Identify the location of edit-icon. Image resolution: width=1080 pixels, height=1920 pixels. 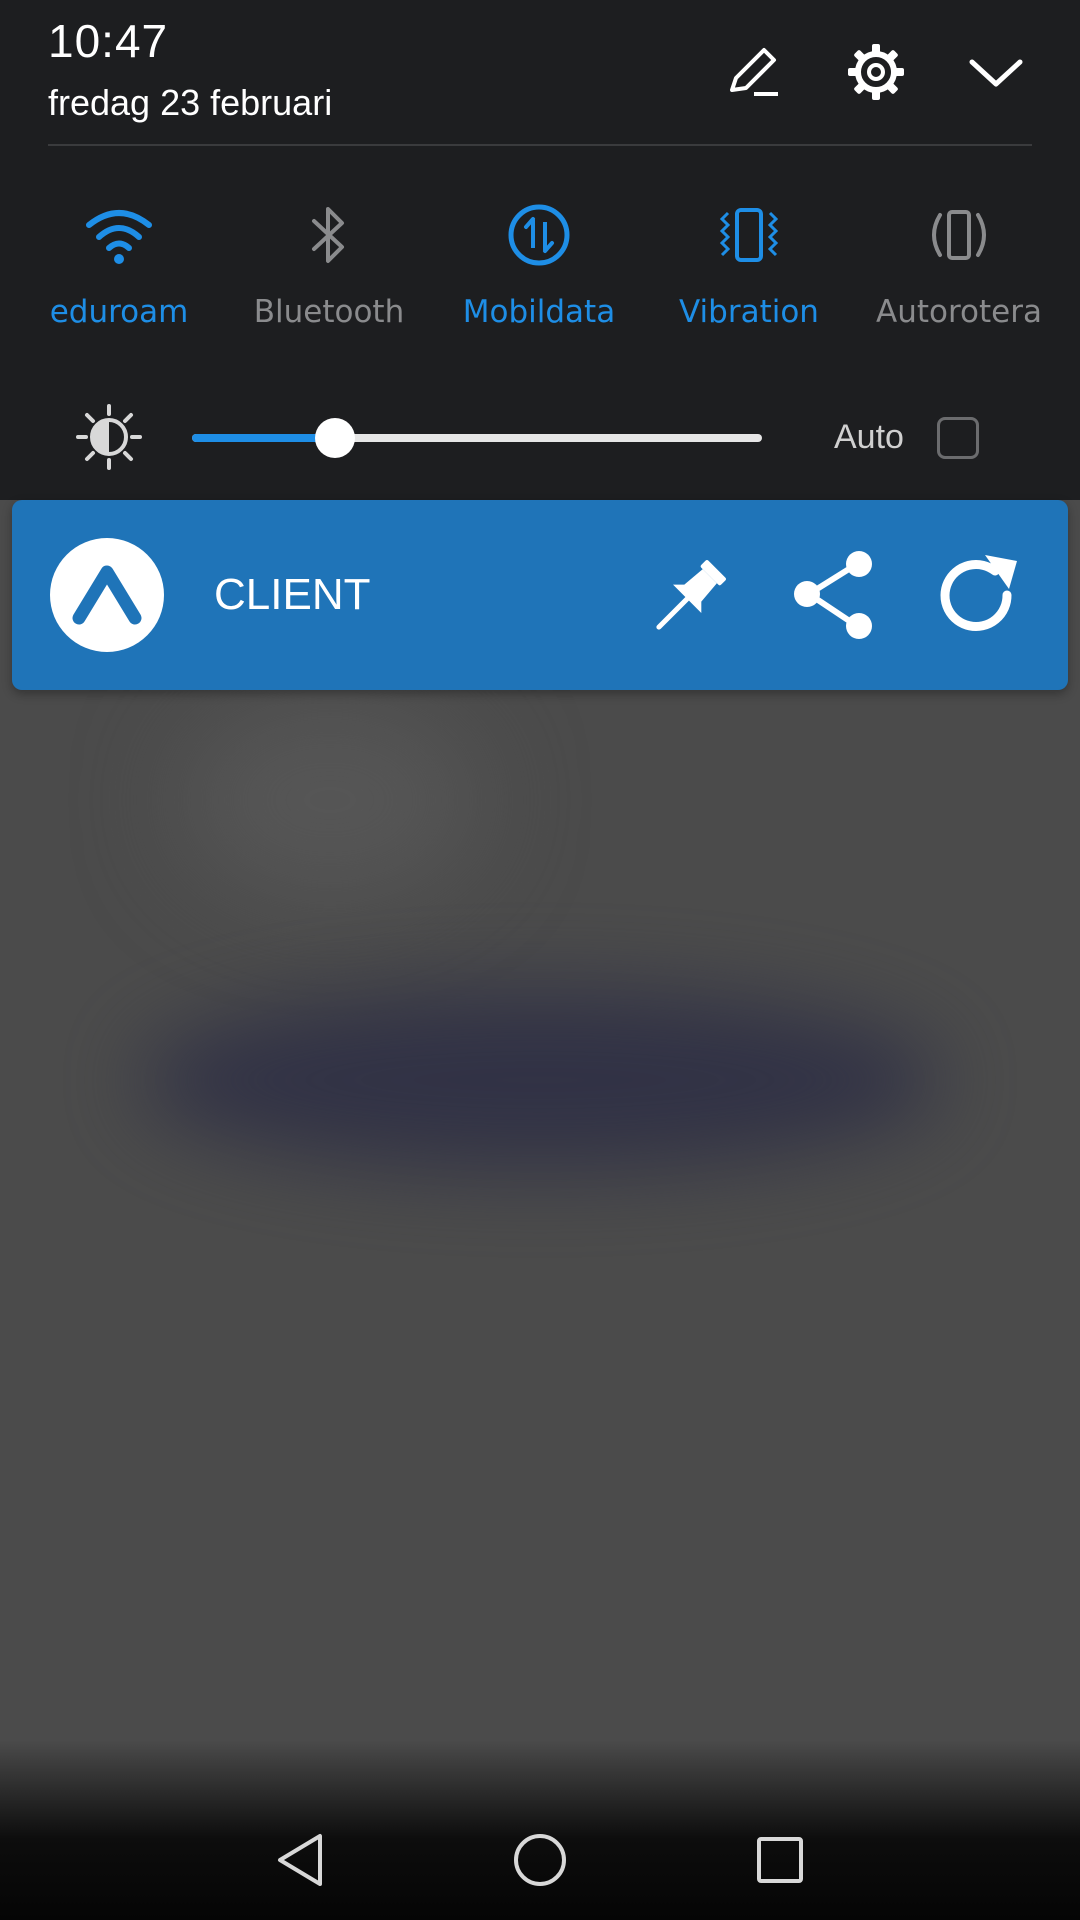
(754, 72).